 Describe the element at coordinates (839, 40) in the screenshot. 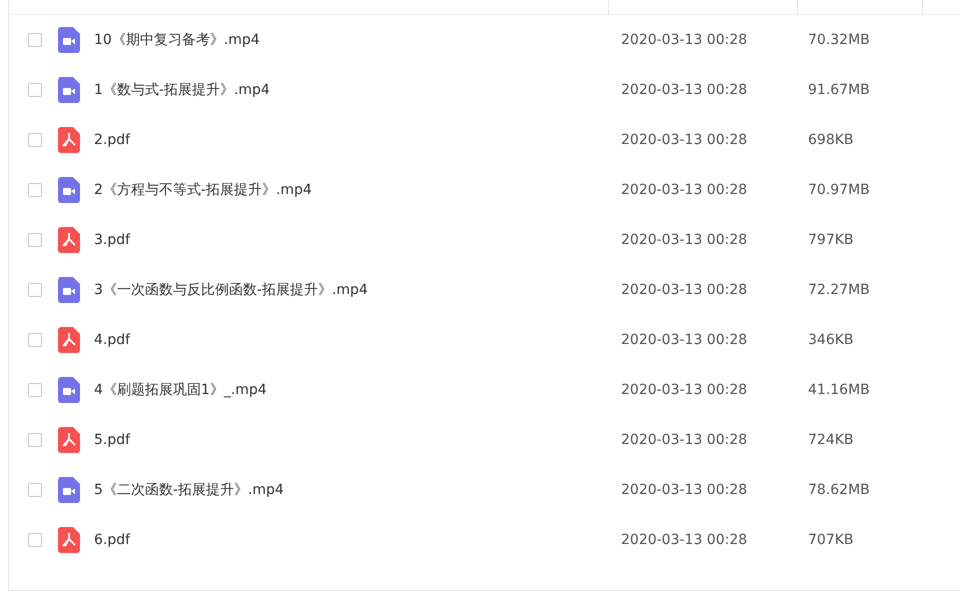

I see `file-size: 70.32MB` at that location.